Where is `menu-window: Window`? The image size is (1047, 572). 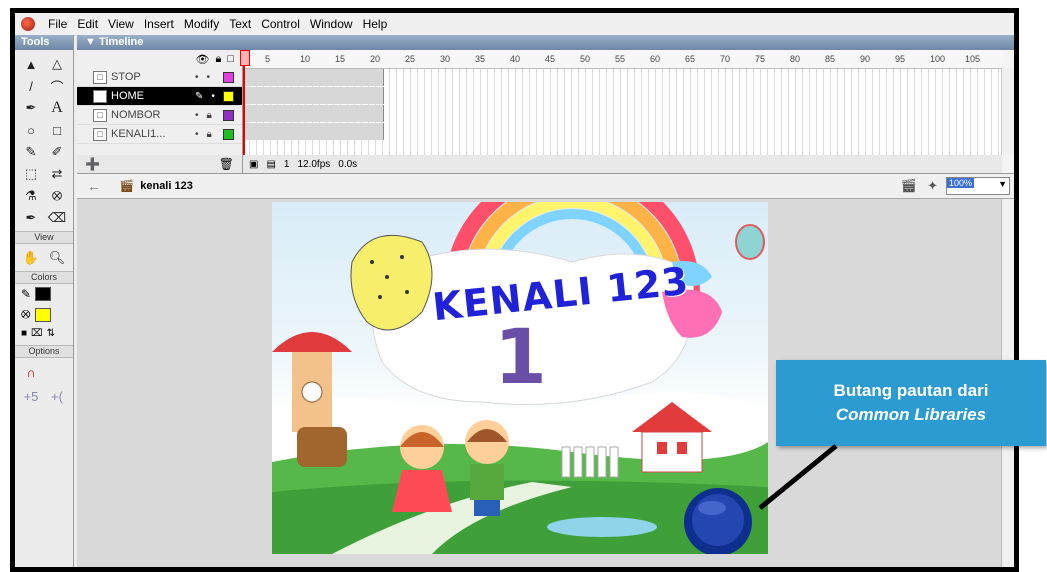
menu-window: Window is located at coordinates (331, 24).